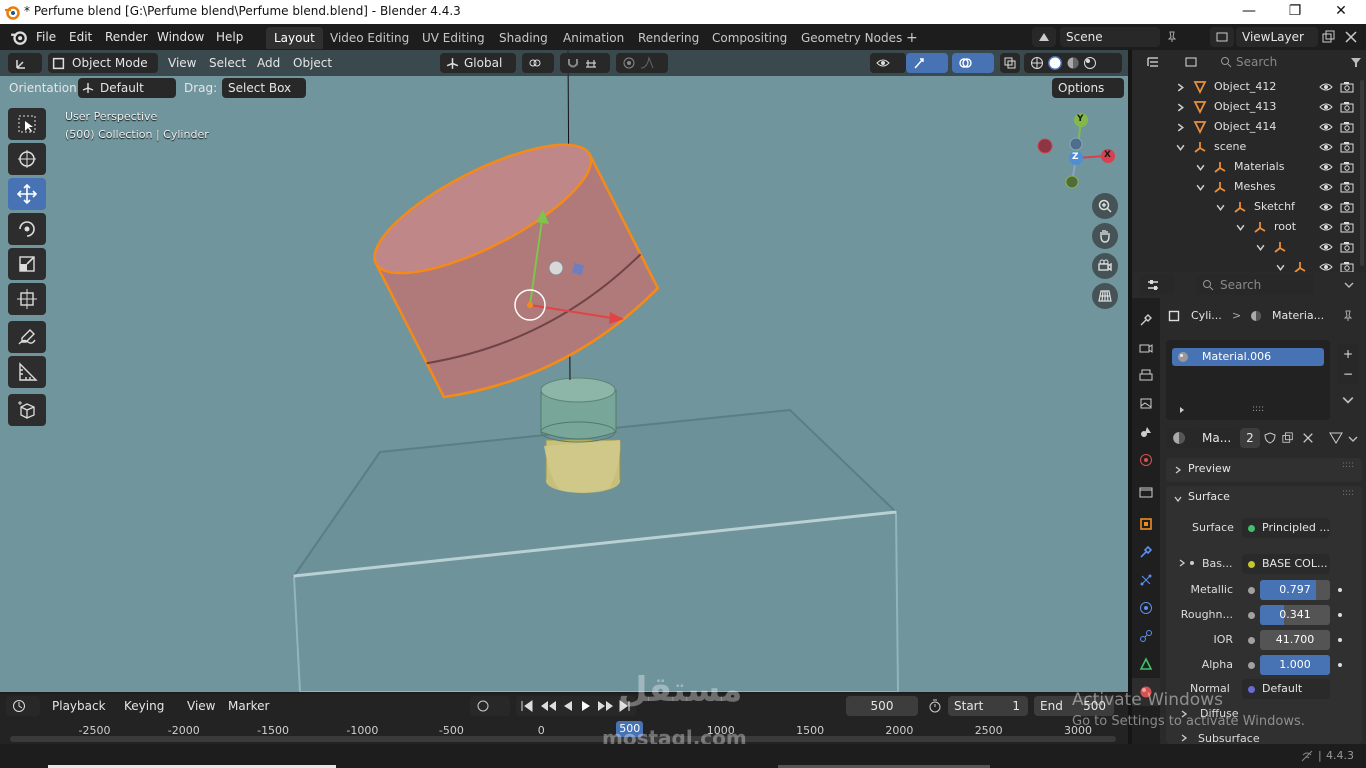  What do you see at coordinates (1044, 37) in the screenshot?
I see `scene-browse-button` at bounding box center [1044, 37].